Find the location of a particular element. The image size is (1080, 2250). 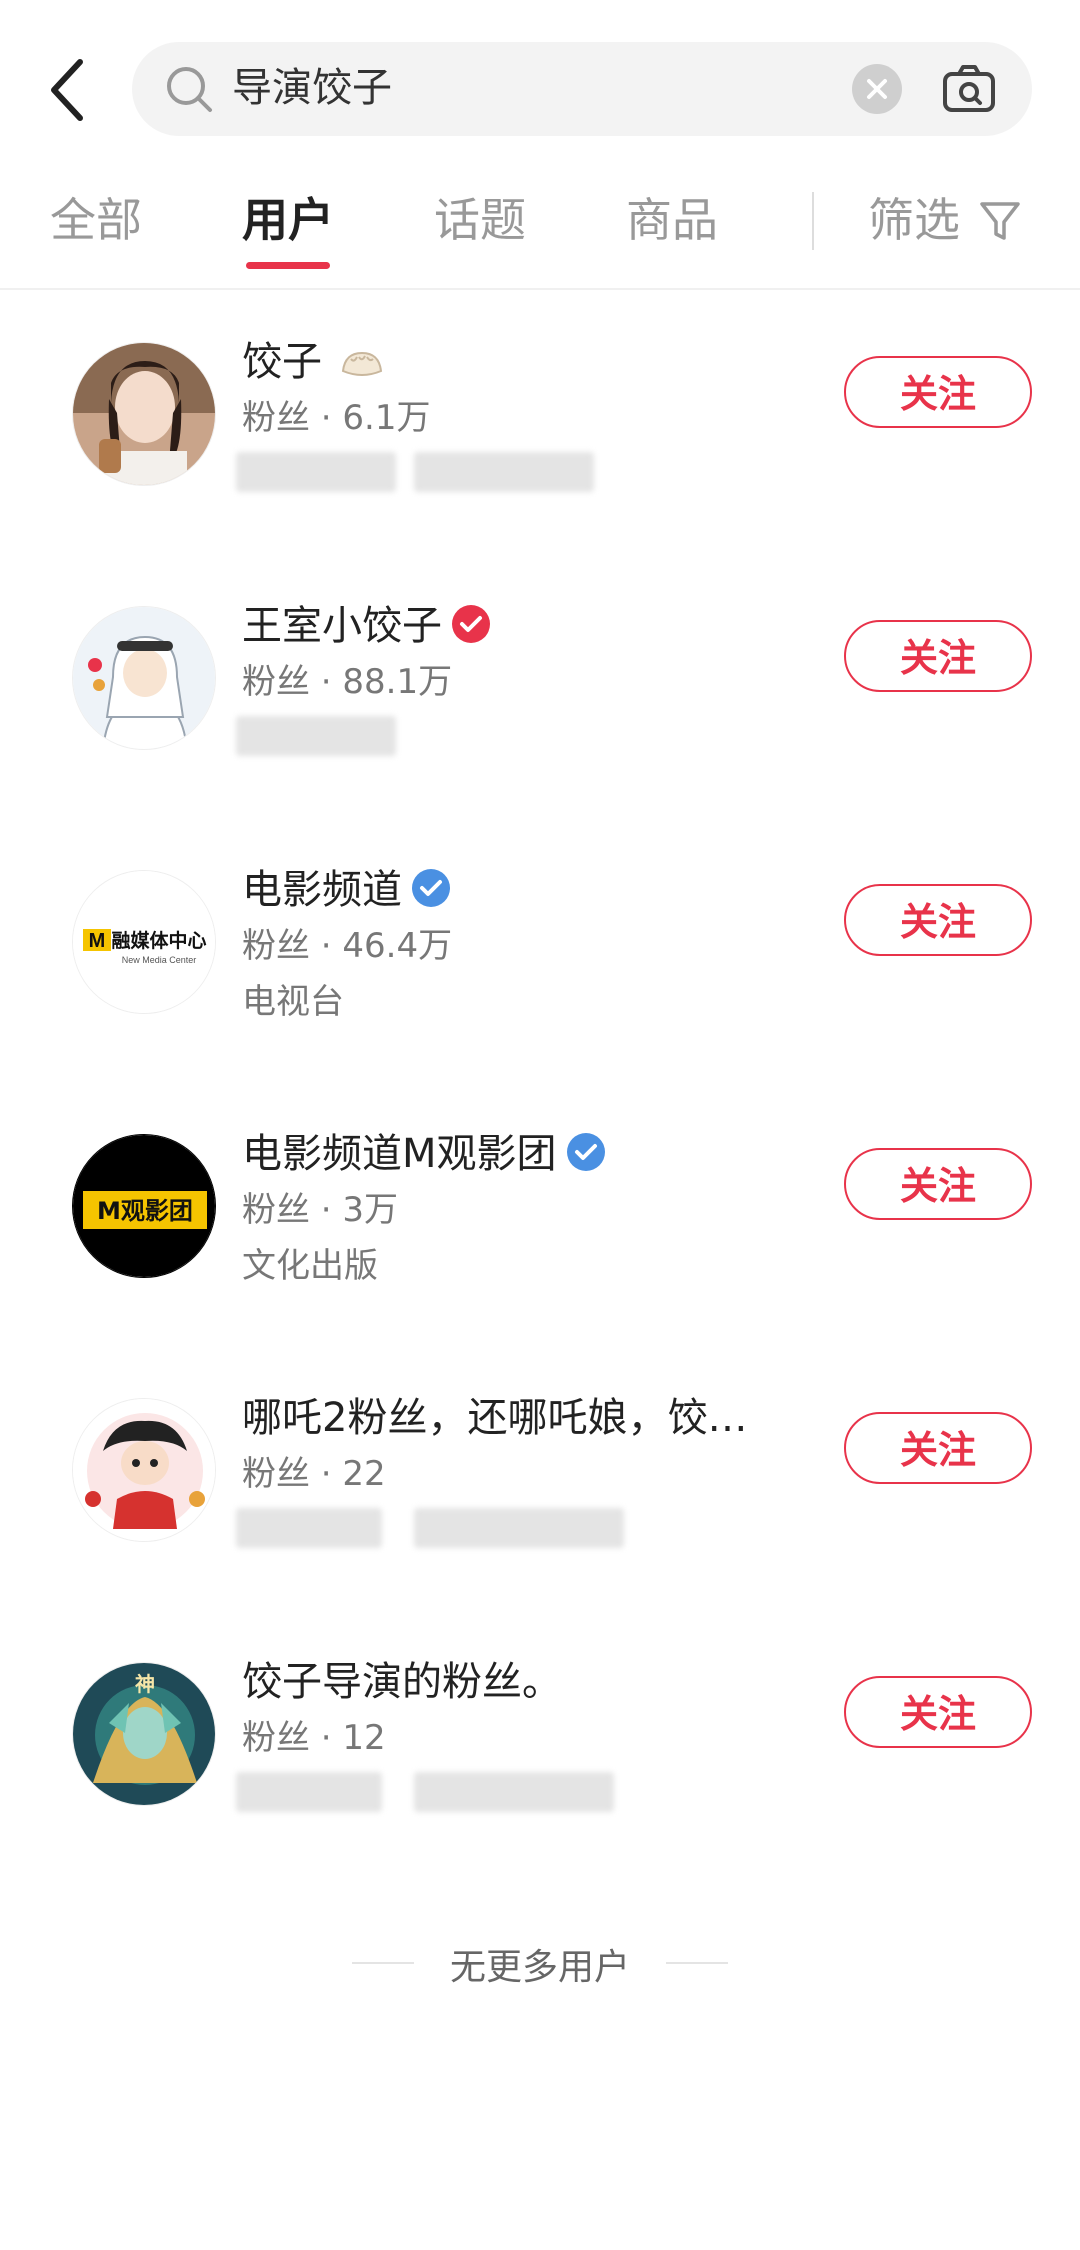

clear-search-button is located at coordinates (877, 89).